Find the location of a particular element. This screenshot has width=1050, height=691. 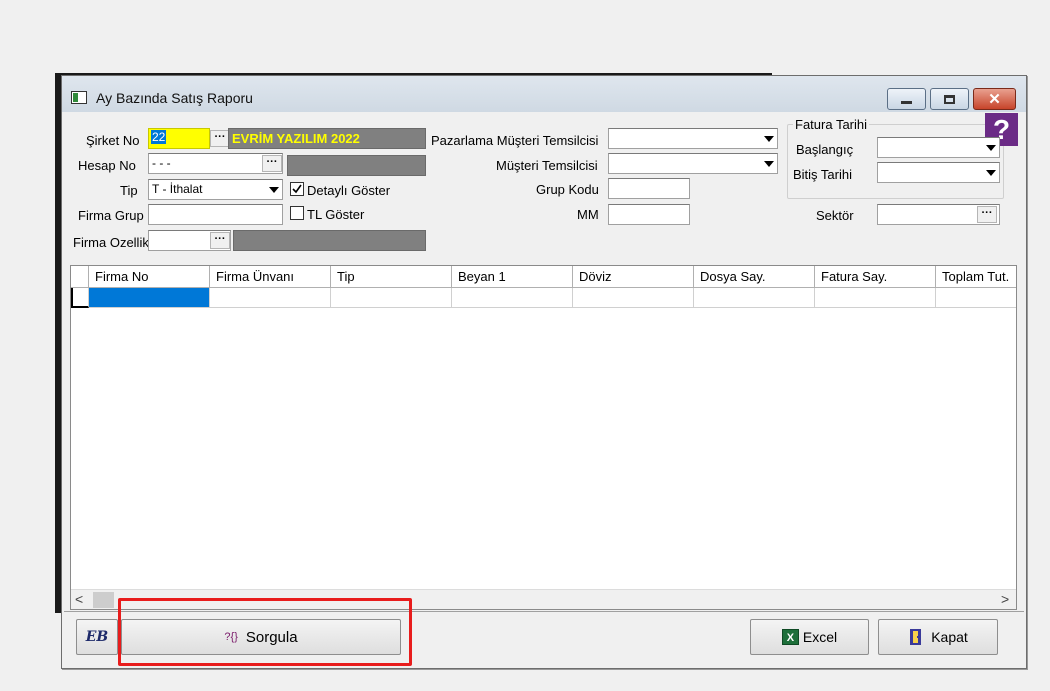

title-bar: Ay Bazında Satış Raporu ✕ is located at coordinates (544, 94).